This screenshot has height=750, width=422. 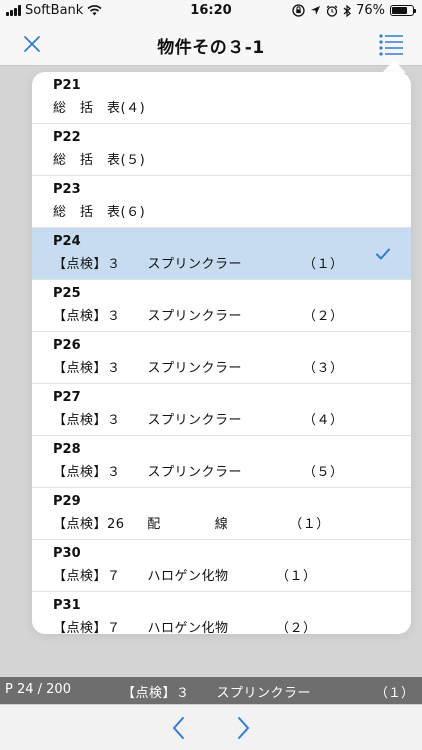 I want to click on list-item: P30 【点検】７ ハロゲン化物 （１）, so click(x=221, y=566).